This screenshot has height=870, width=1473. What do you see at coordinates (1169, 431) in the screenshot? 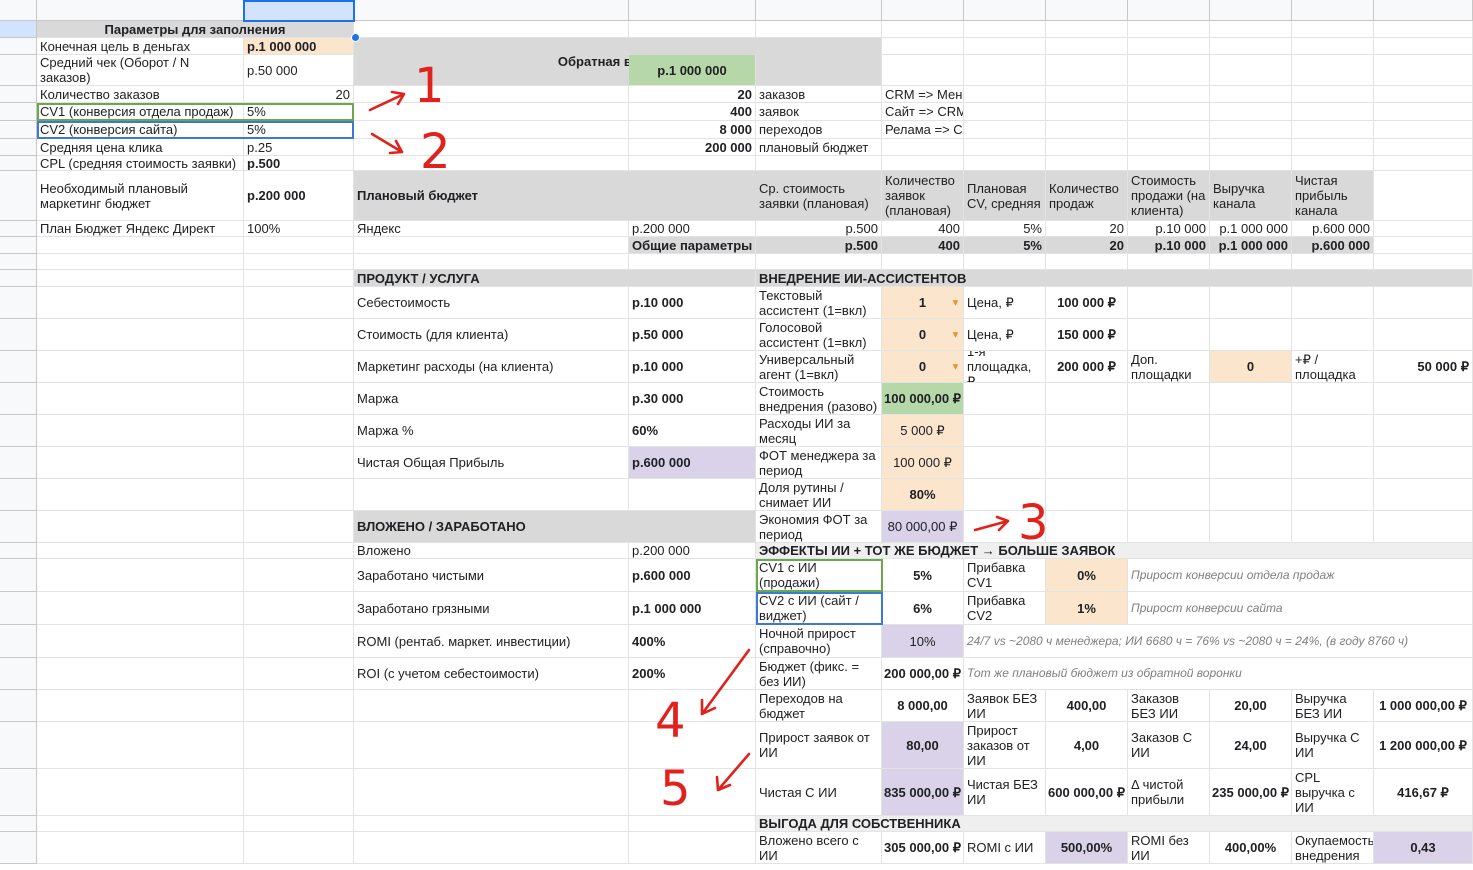
I see `cell-i18` at bounding box center [1169, 431].